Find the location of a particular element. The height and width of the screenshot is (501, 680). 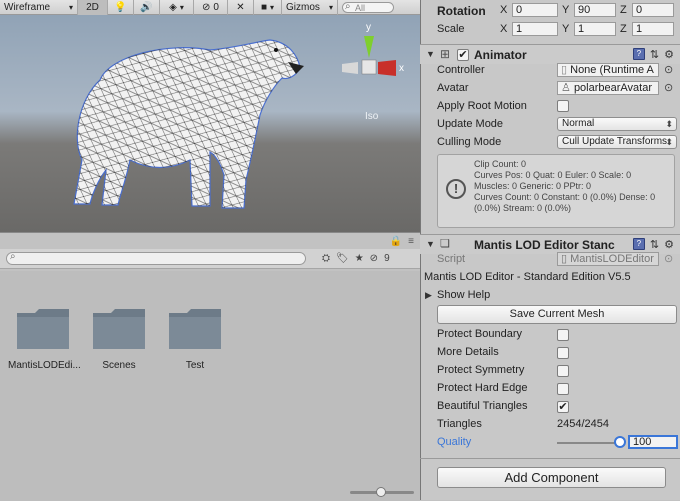

script-label: Script is located at coordinates (451, 259).